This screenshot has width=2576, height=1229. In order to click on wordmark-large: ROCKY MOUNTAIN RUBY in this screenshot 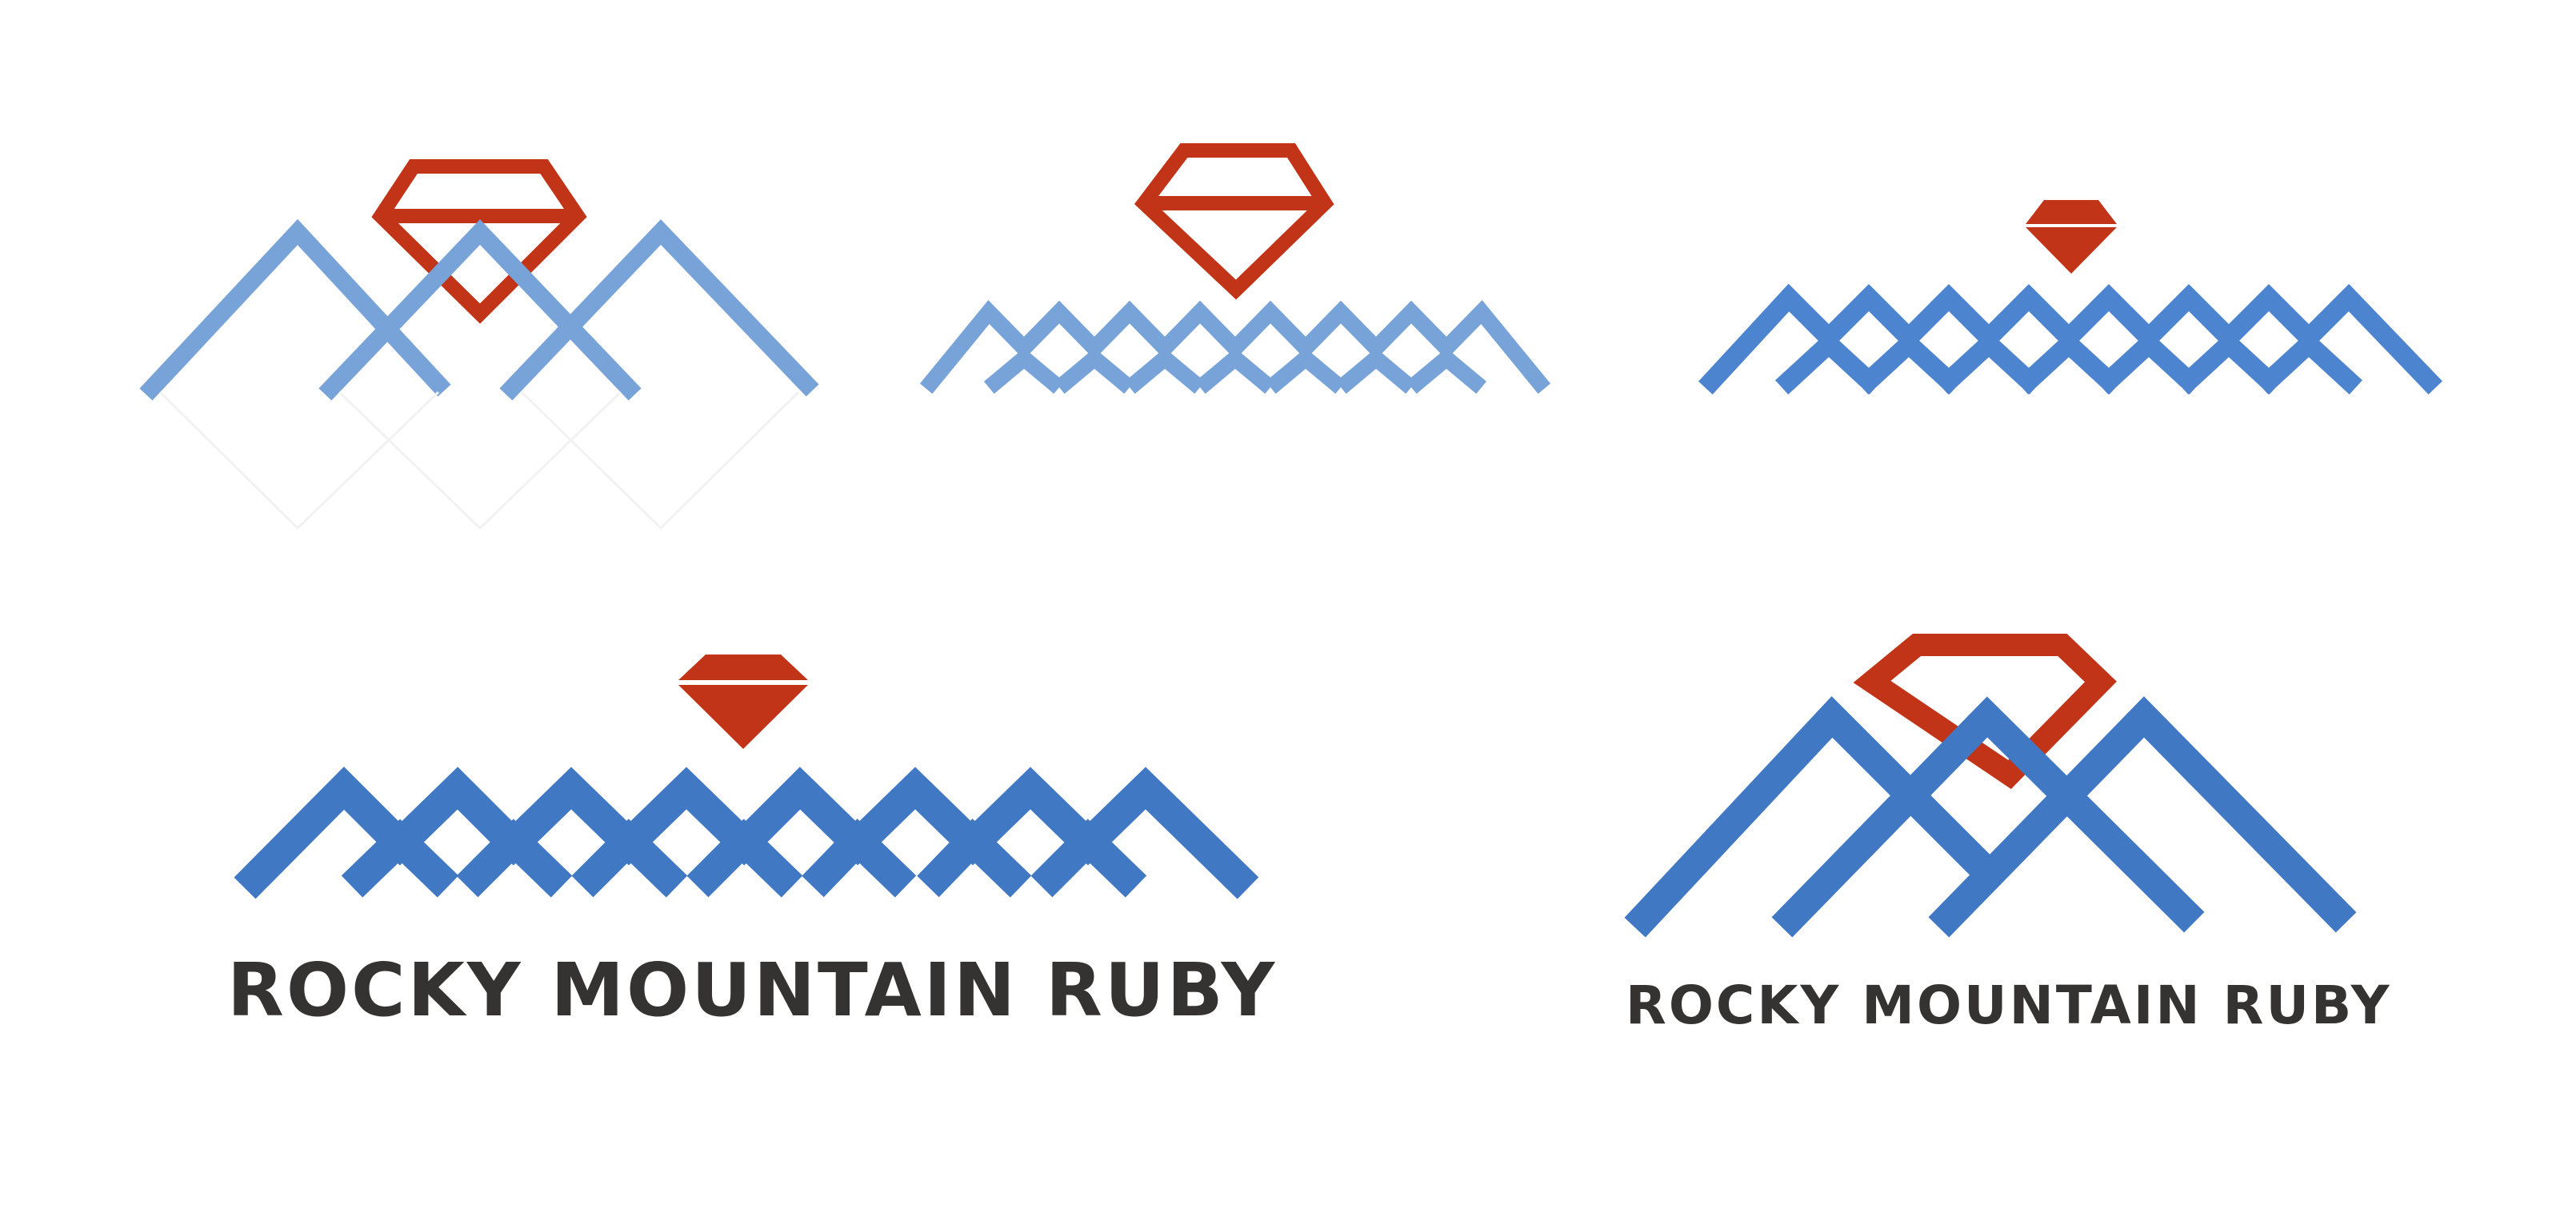, I will do `click(752, 990)`.